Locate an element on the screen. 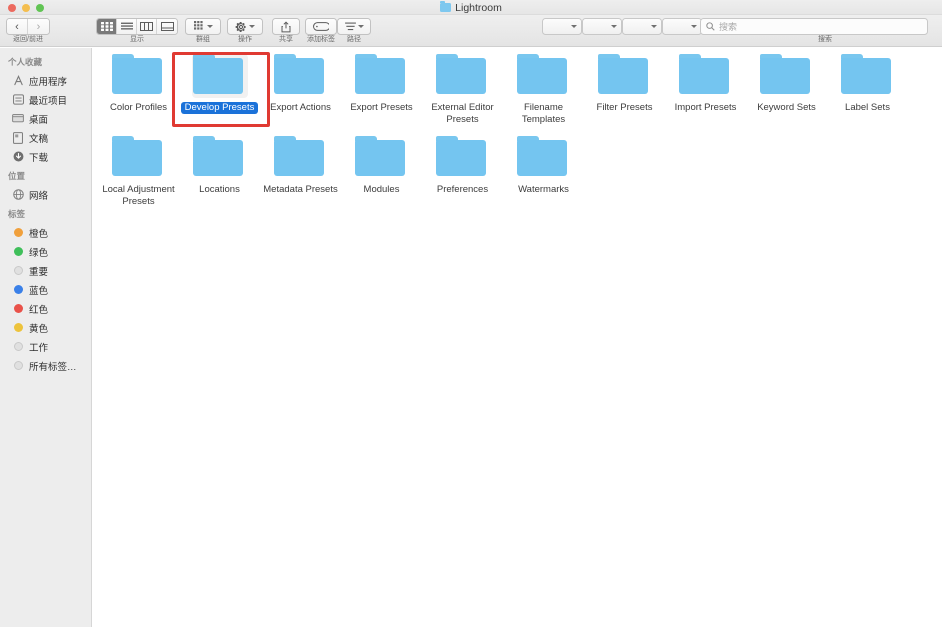 This screenshot has width=942, height=627. gallery-view-button is located at coordinates (167, 26).